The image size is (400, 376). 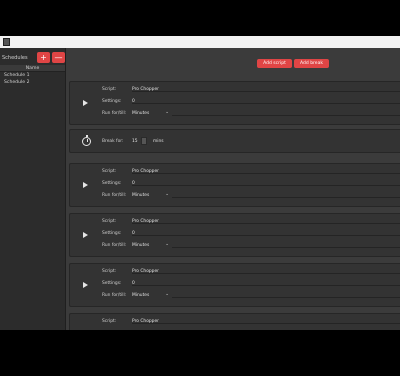 I want to click on sidebar-title: Schedules, so click(x=15, y=58).